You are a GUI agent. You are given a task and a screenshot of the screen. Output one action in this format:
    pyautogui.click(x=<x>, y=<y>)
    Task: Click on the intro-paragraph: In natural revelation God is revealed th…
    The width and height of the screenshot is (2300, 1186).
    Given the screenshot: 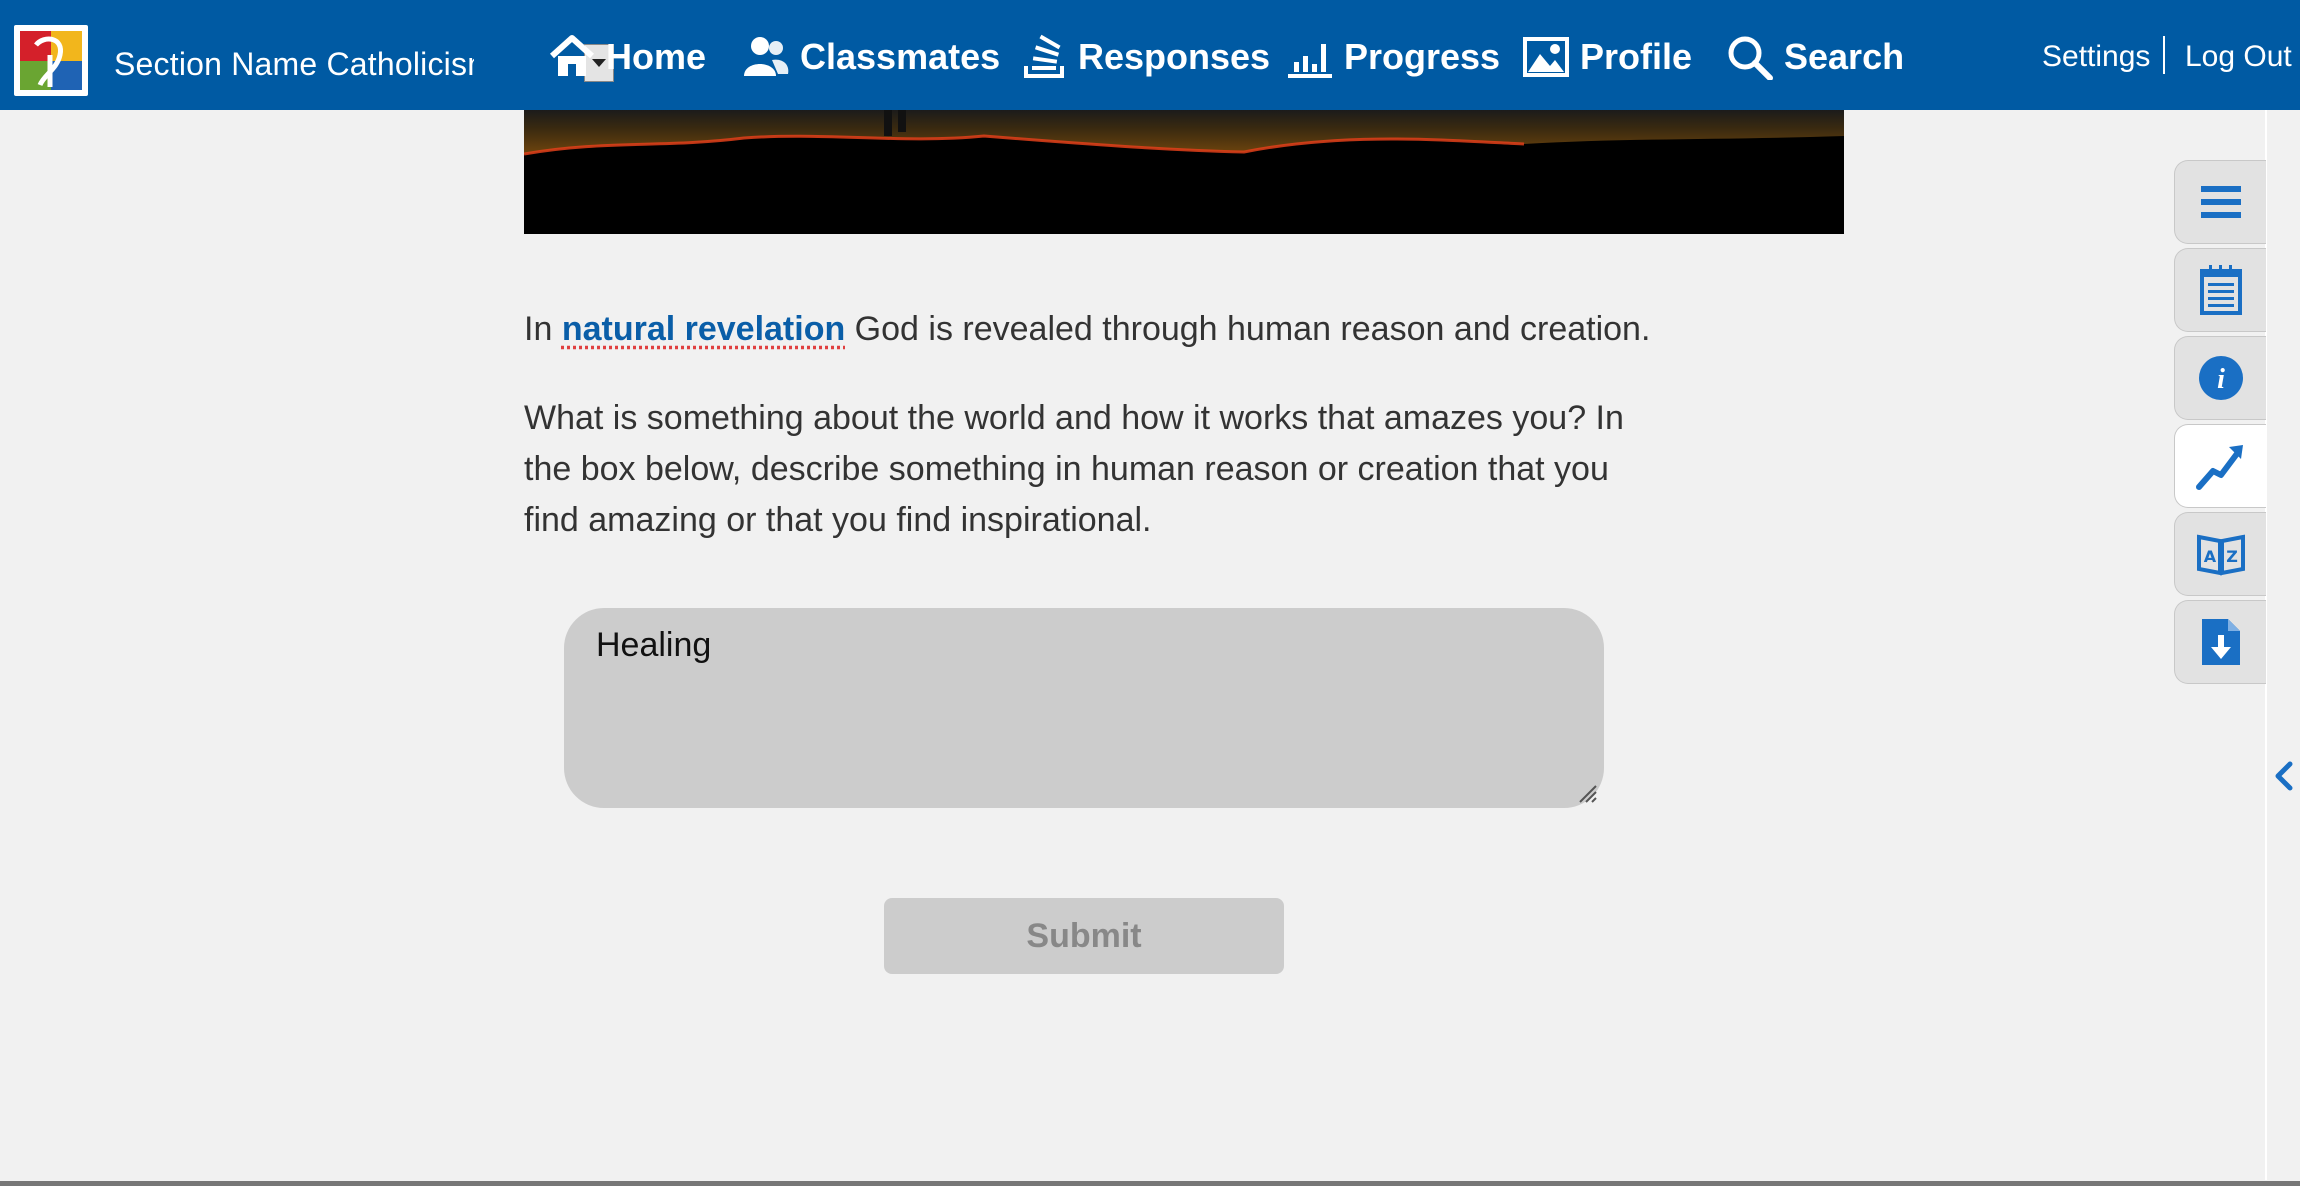 What is the action you would take?
    pyautogui.click(x=1094, y=329)
    